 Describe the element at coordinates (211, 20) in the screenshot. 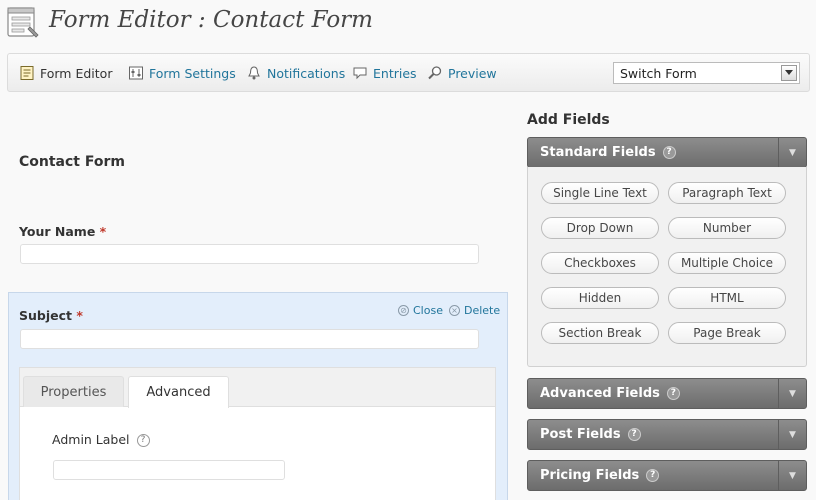

I see `page-title: Form Editor : Contact Form` at that location.